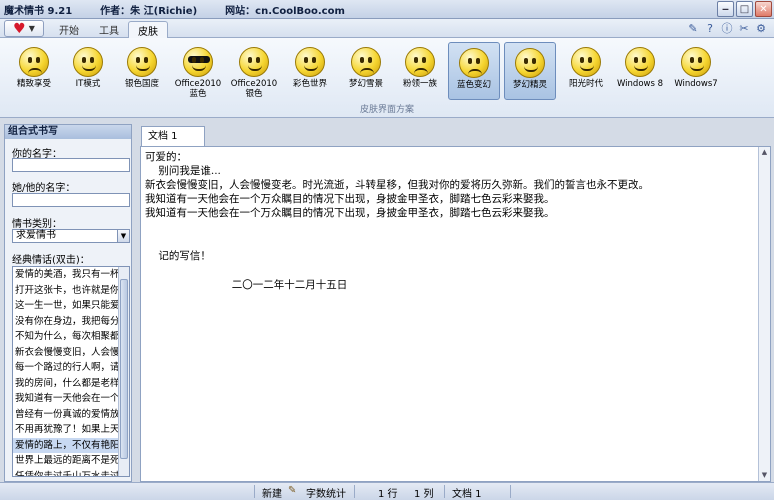 The width and height of the screenshot is (774, 500). Describe the element at coordinates (33, 84) in the screenshot. I see `skin-label: 精致享受` at that location.